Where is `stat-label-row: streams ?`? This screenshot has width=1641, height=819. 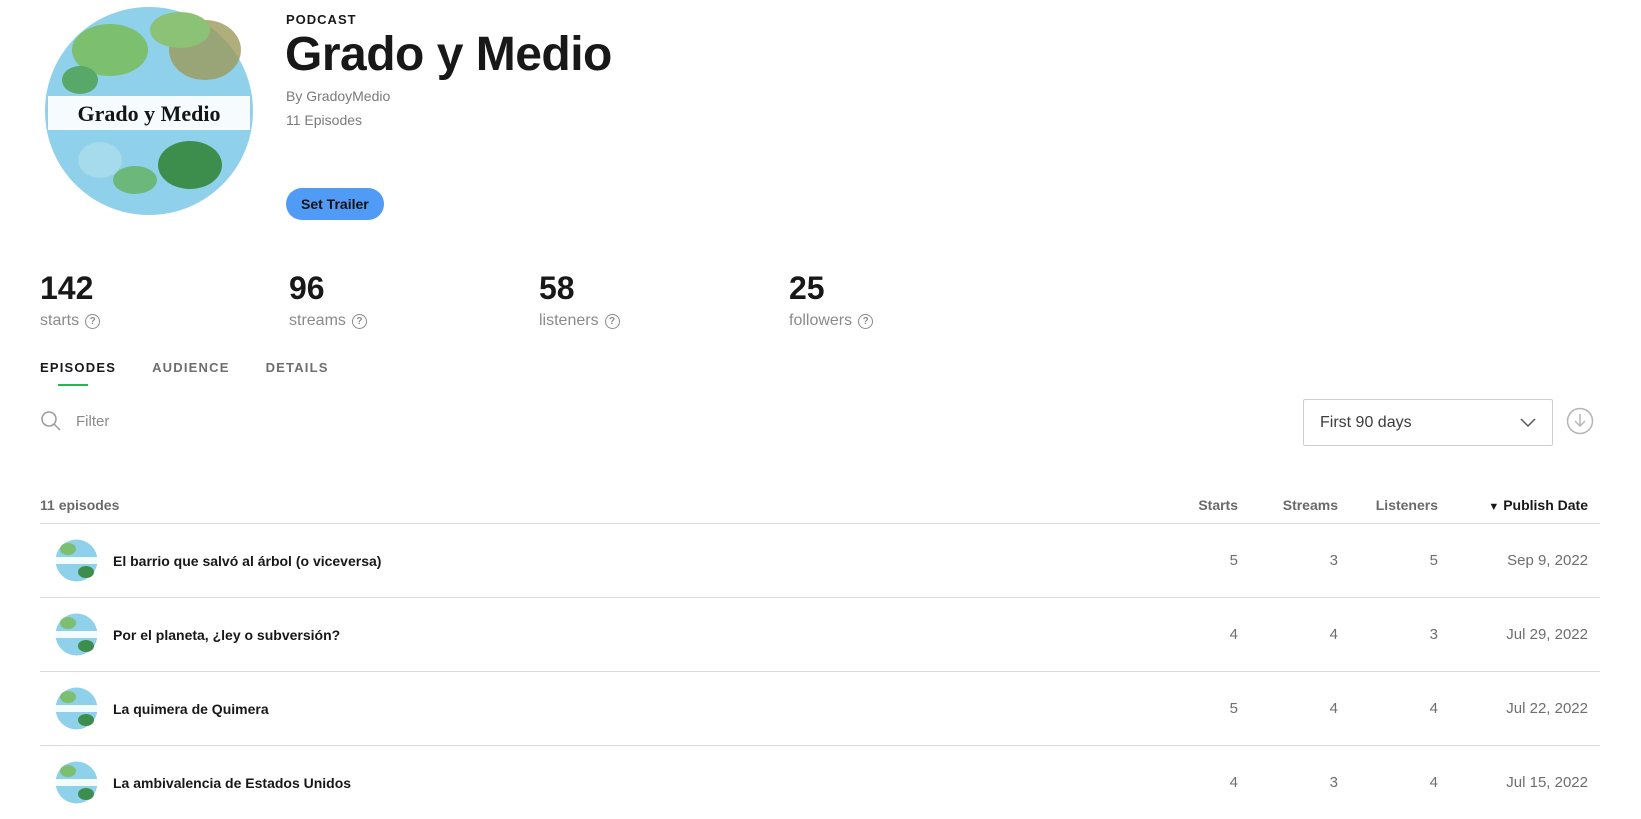 stat-label-row: streams ? is located at coordinates (328, 321).